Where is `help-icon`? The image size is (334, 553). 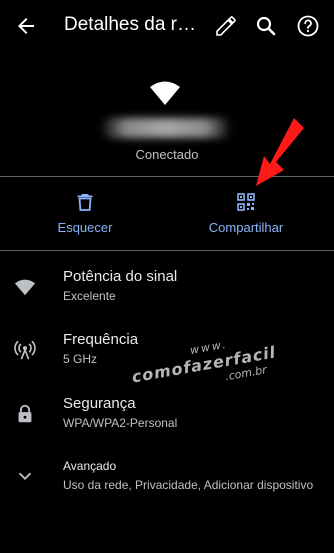
help-icon is located at coordinates (308, 26).